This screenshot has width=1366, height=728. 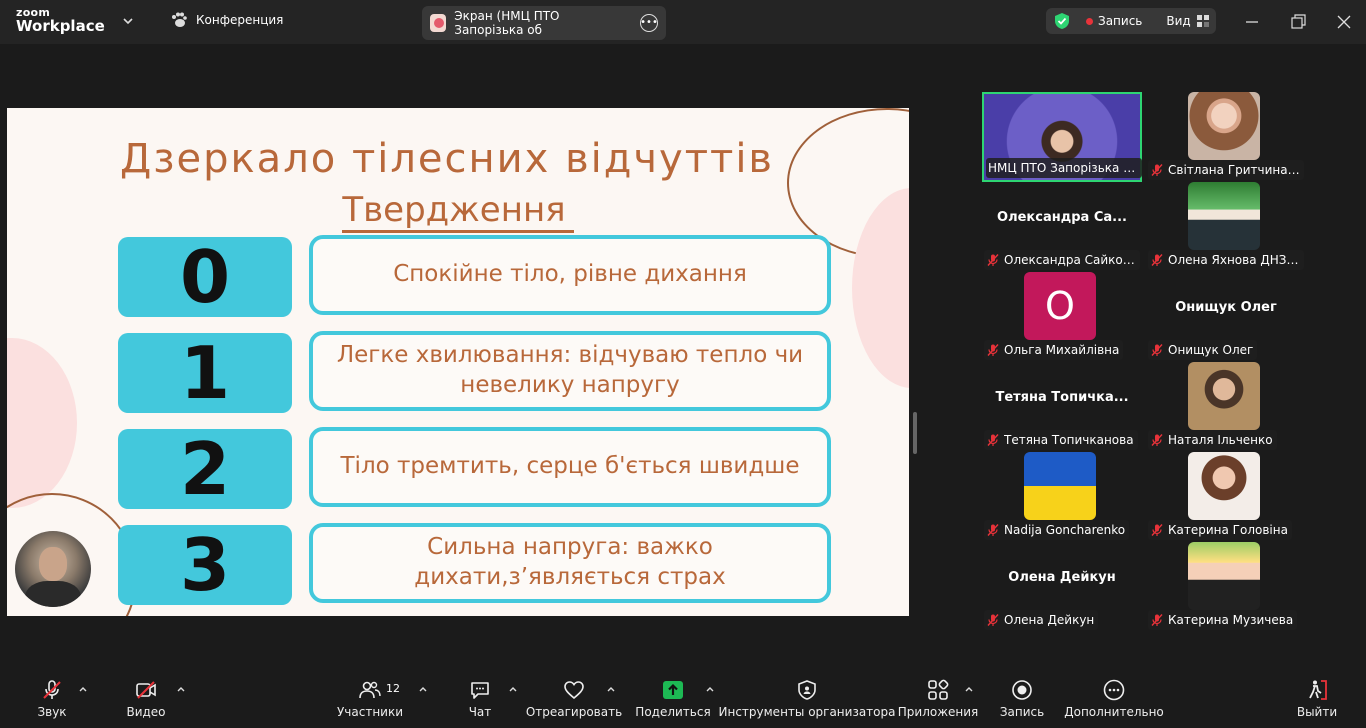 I want to click on participant-name-label: Nadija Goncharenko, so click(x=1057, y=530).